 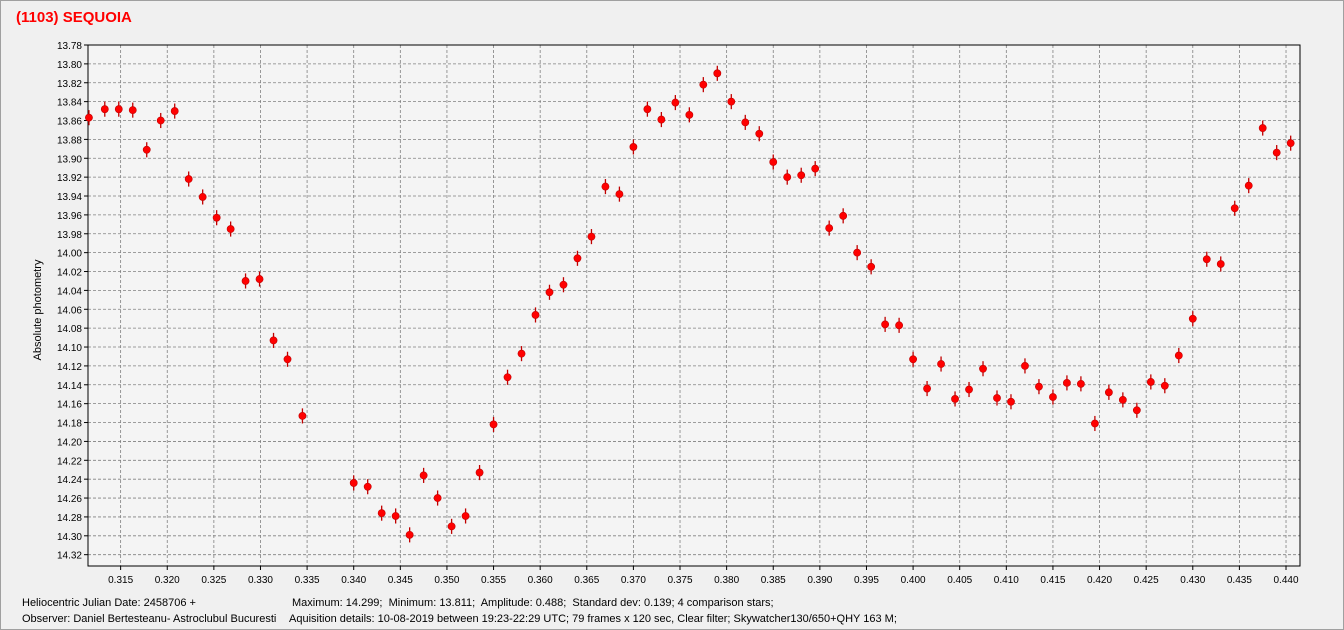 I want to click on y-tick-label: 14.06, so click(x=69, y=310).